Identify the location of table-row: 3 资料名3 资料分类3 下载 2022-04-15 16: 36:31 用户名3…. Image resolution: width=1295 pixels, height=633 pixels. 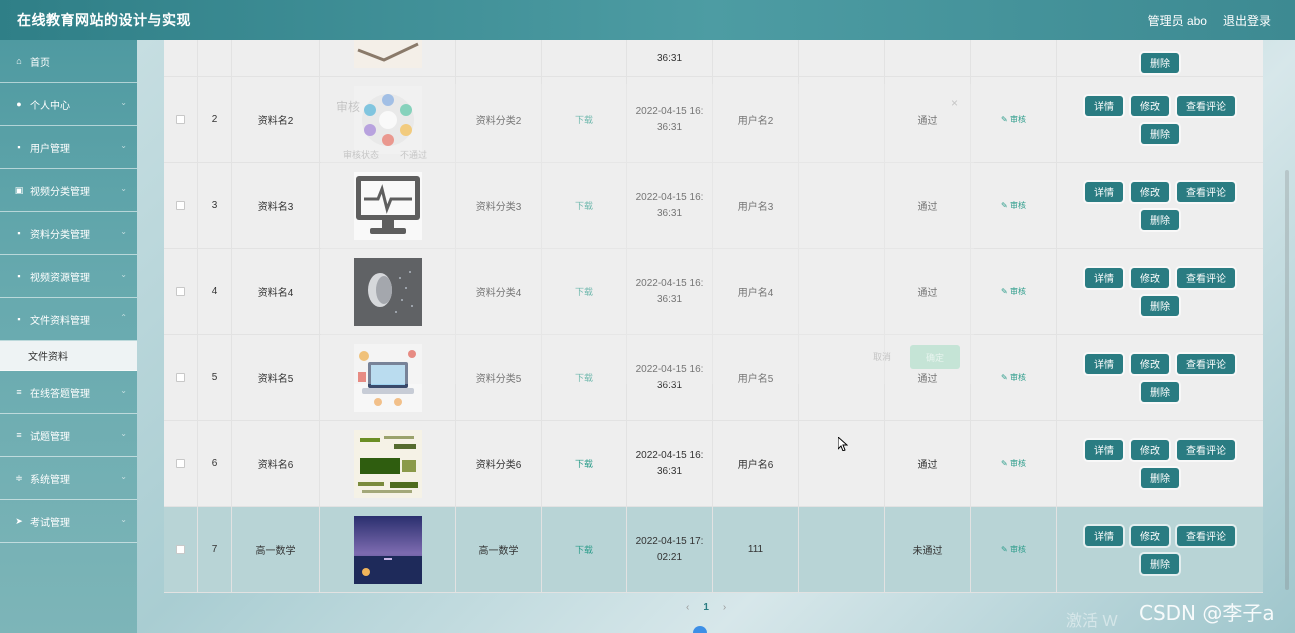
(713, 206).